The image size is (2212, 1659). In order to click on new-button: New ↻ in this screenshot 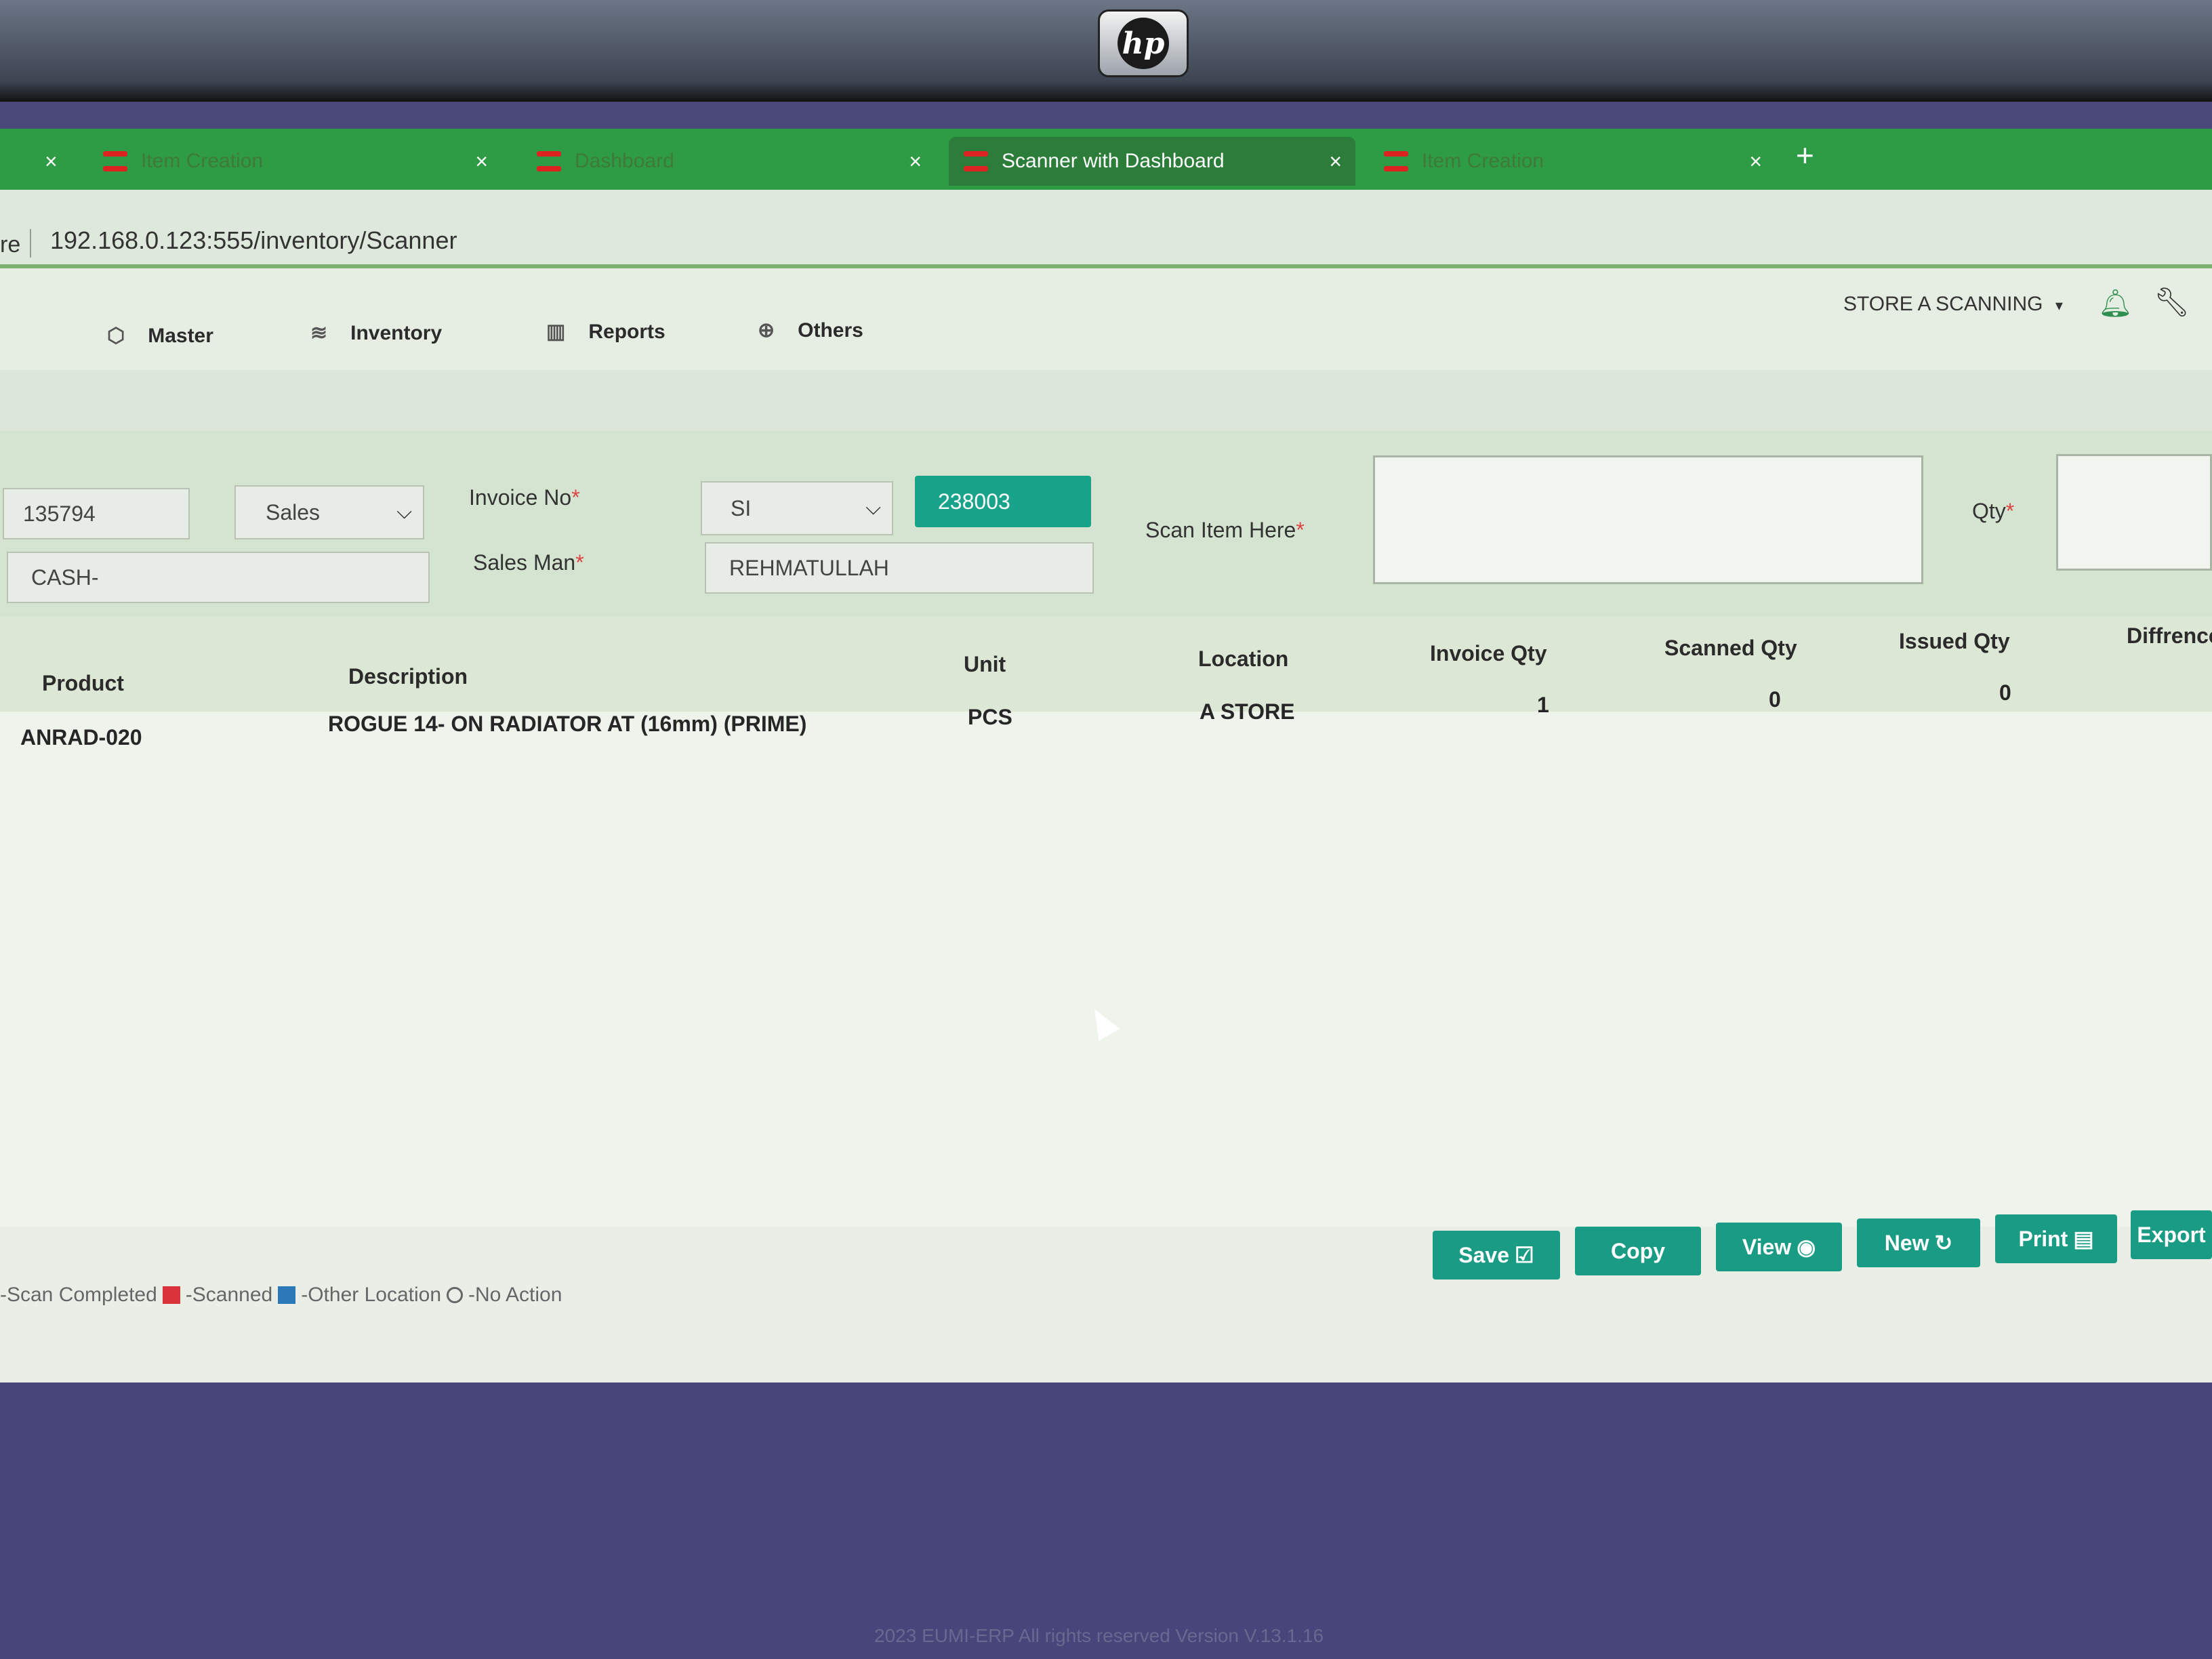, I will do `click(1919, 1242)`.